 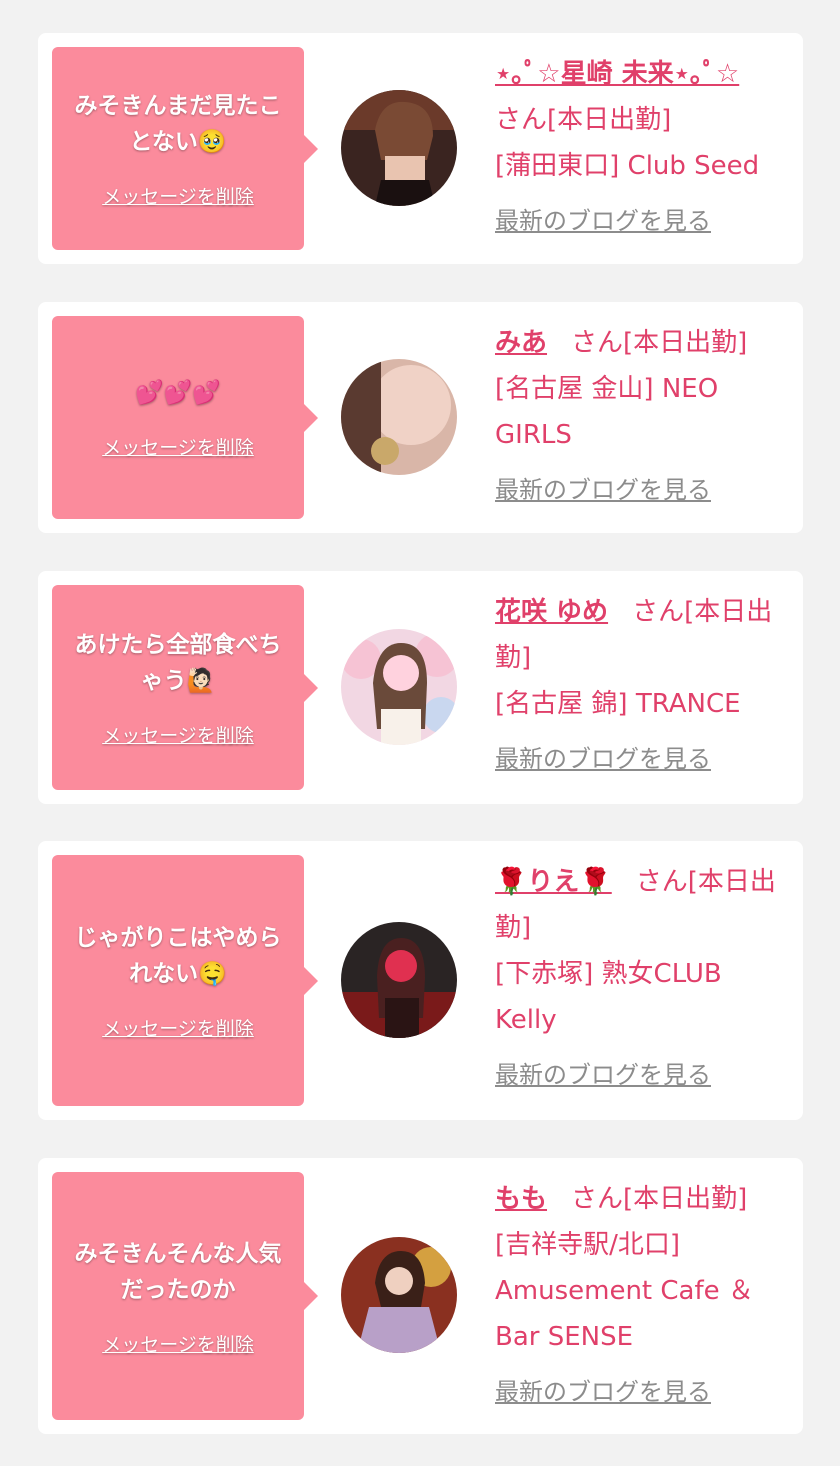 What do you see at coordinates (607, 412) in the screenshot?
I see `shop-name: [名古屋 金山] NEO GIRLS` at bounding box center [607, 412].